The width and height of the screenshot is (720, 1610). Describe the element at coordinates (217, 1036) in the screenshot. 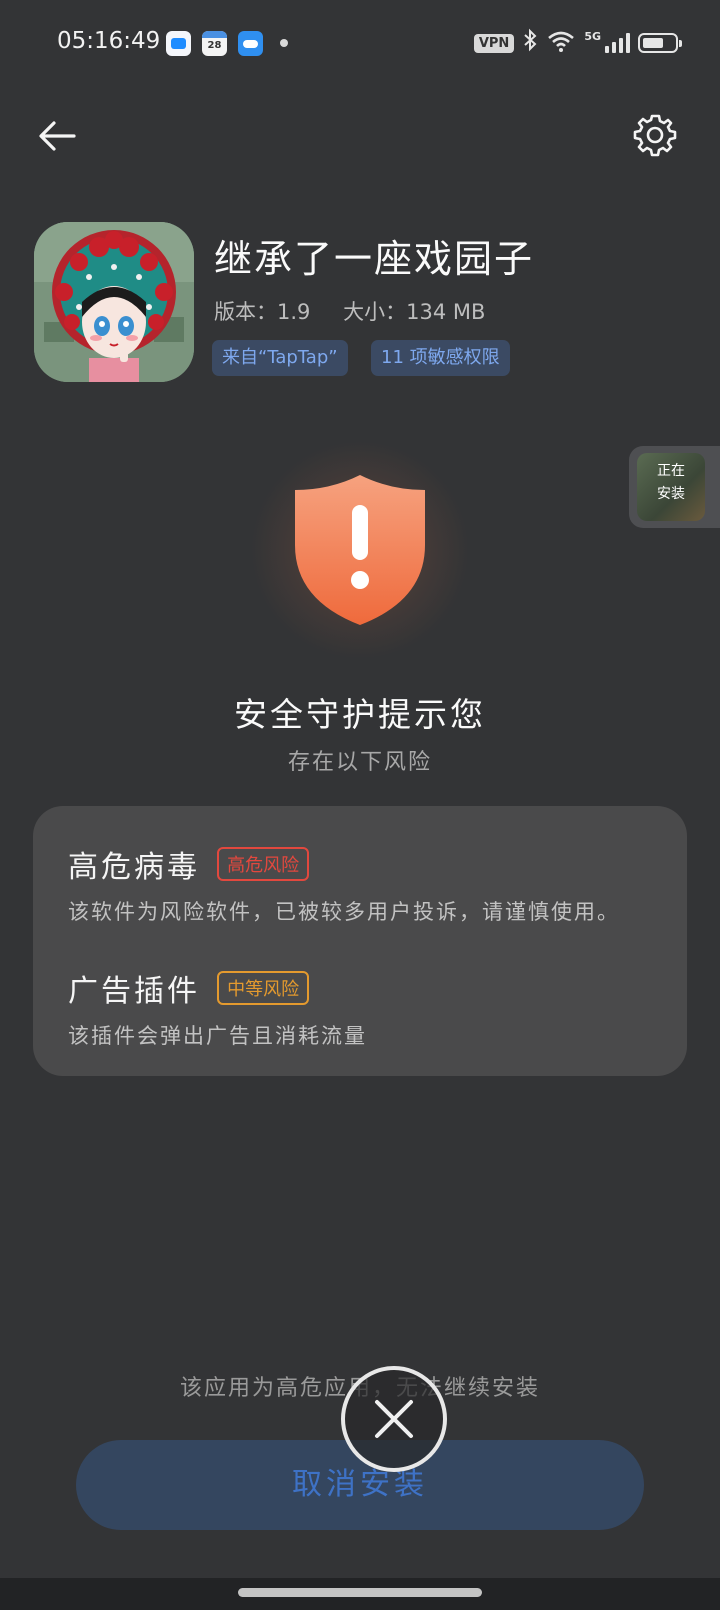

I see `risk-description: 该插件会弹出广告且消耗流量` at that location.